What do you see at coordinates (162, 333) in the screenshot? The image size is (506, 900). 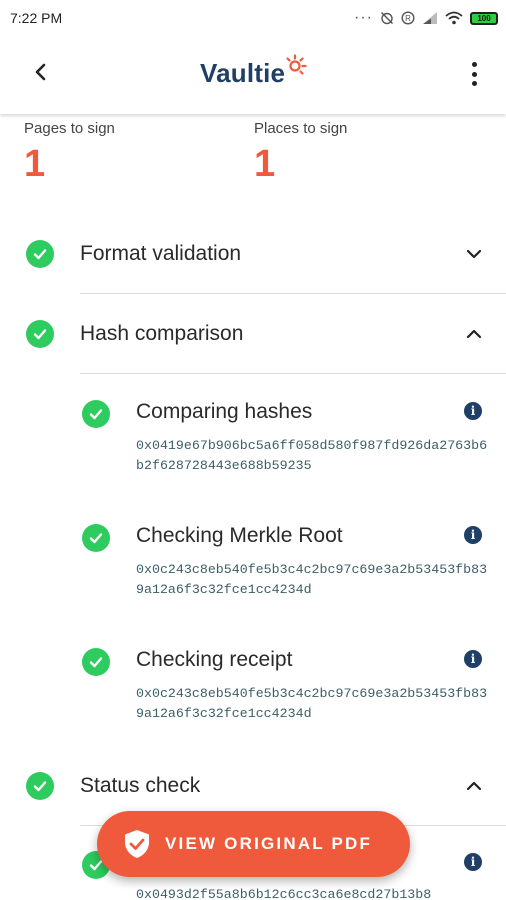 I see `section-title: Hash comparison` at bounding box center [162, 333].